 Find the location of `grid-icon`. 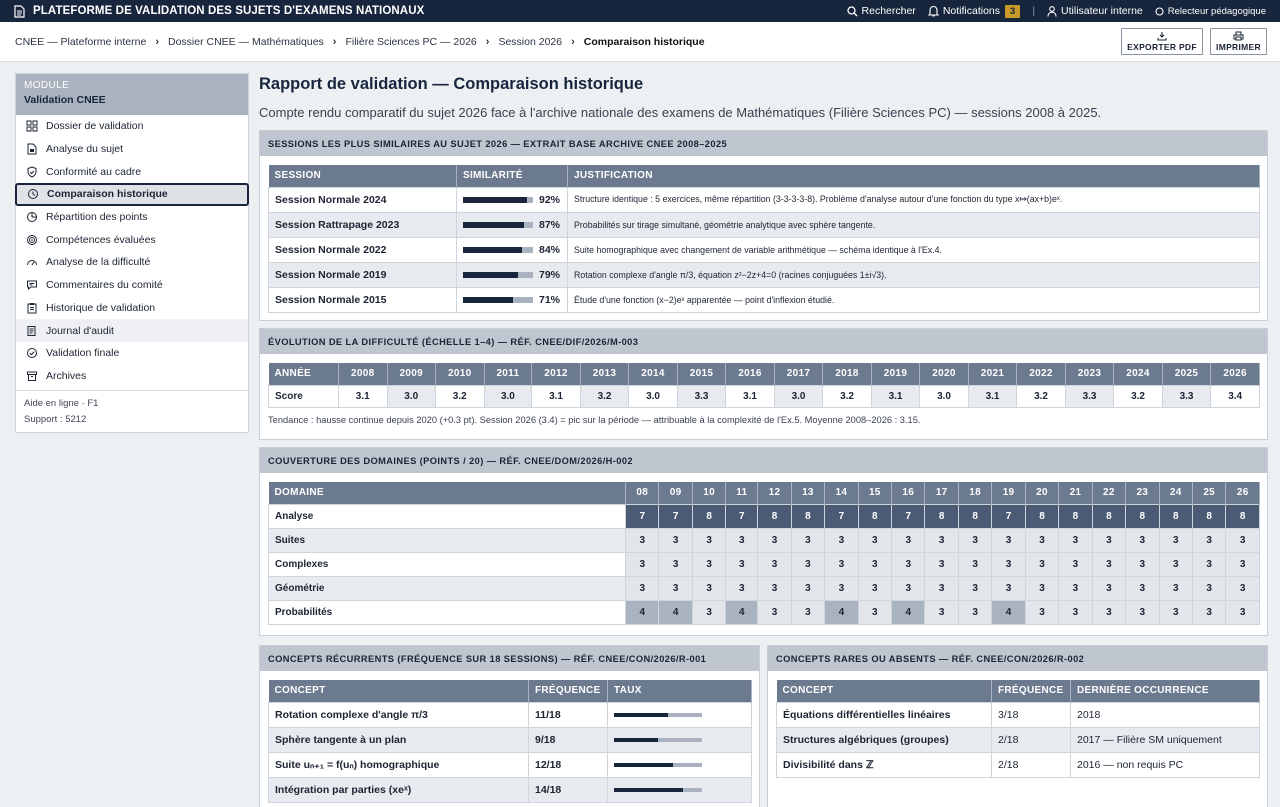

grid-icon is located at coordinates (32, 126).